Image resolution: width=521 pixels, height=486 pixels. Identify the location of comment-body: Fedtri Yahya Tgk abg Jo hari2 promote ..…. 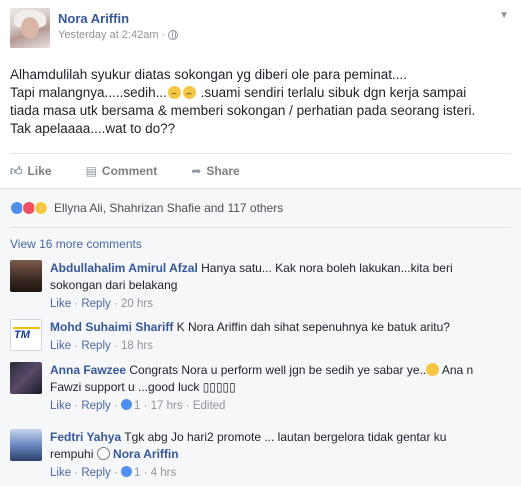
(282, 455).